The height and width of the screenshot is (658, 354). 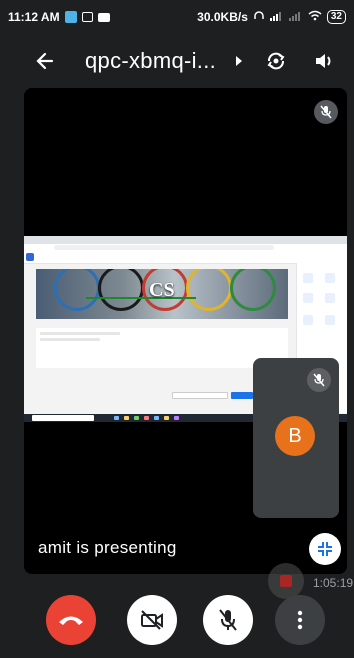 I want to click on chevron-right-icon, so click(x=239, y=61).